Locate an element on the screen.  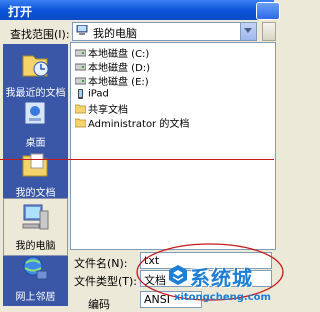
place-label: 网上邻居 is located at coordinates (35, 297).